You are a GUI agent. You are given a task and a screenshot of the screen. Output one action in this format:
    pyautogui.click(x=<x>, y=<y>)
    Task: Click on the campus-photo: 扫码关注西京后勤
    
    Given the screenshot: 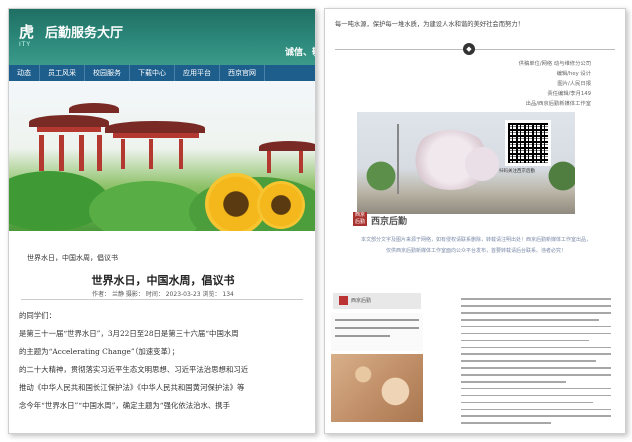 What is the action you would take?
    pyautogui.click(x=466, y=163)
    